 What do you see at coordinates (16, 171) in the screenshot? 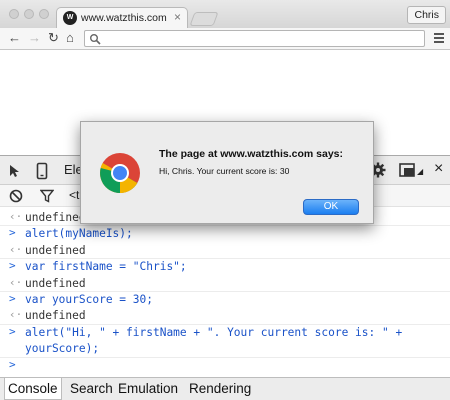
I see `inspect-element-icon` at bounding box center [16, 171].